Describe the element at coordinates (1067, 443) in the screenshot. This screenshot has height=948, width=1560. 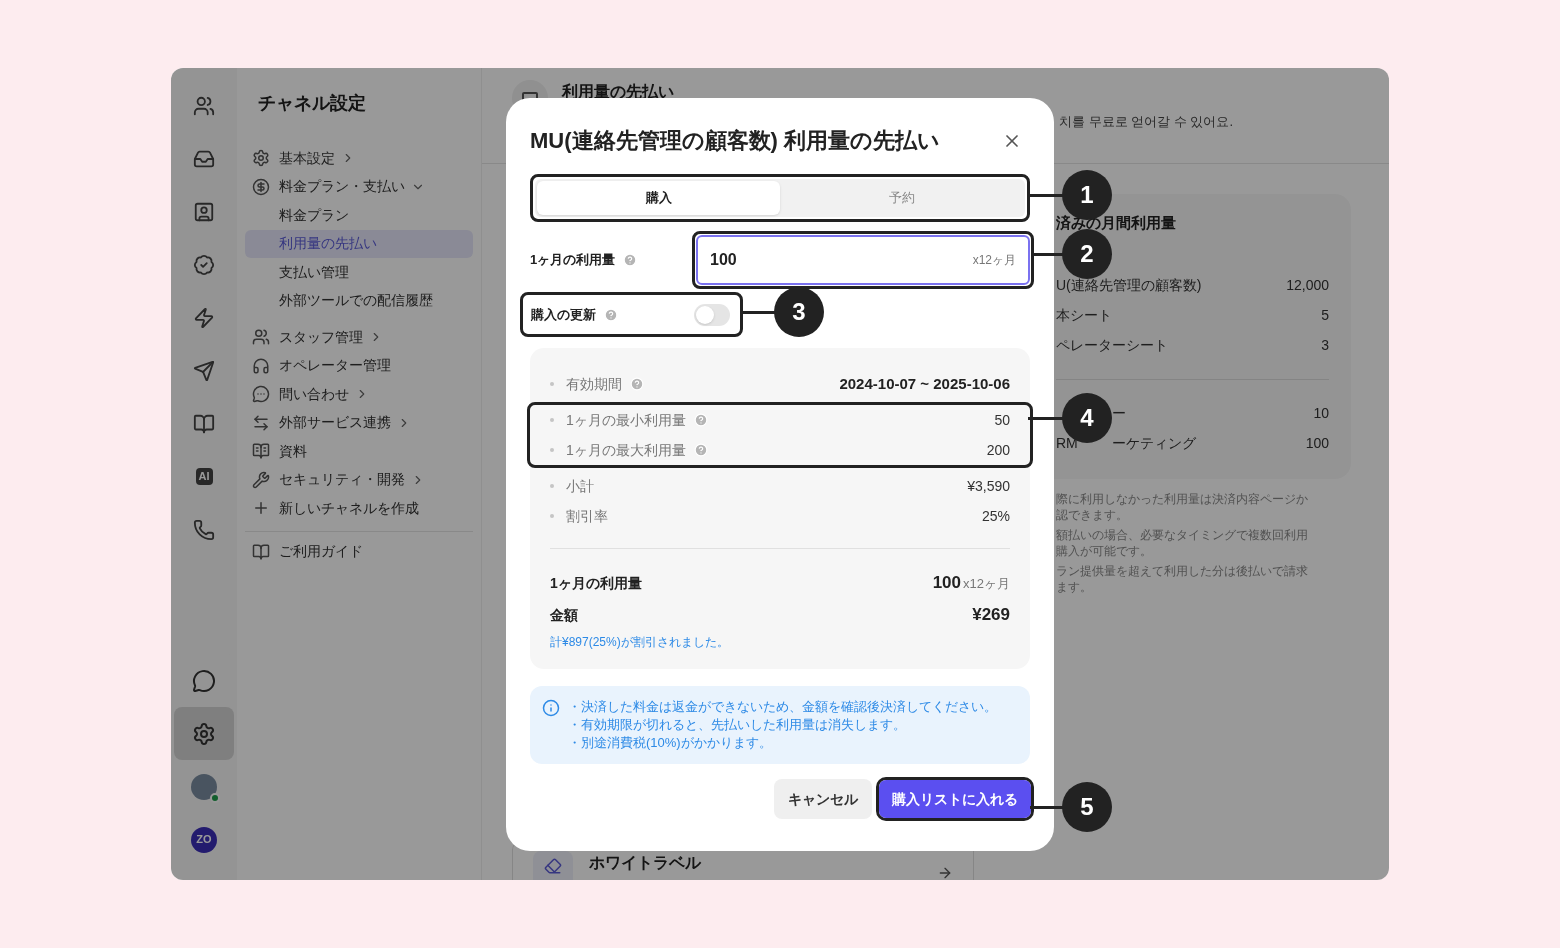
I see `usage-label: RM` at that location.